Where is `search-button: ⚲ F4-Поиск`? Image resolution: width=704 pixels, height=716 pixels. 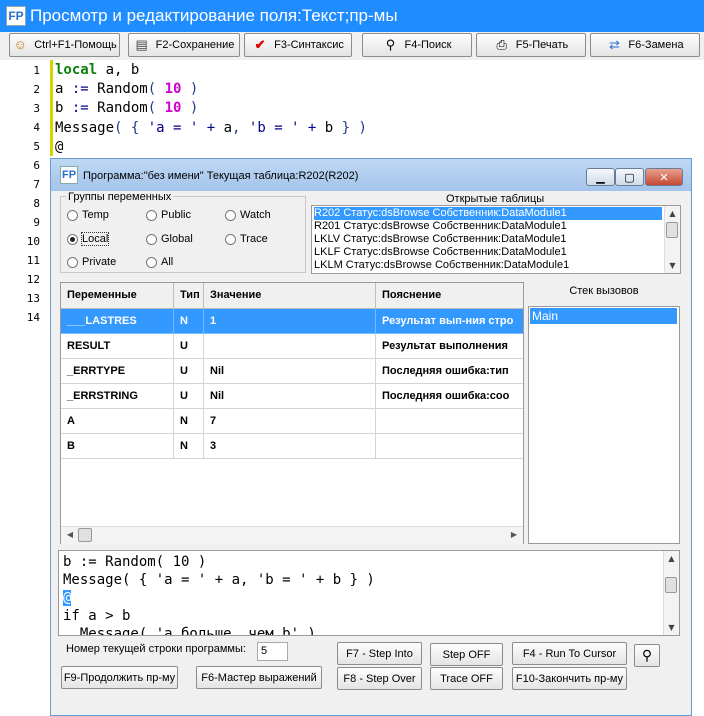 search-button: ⚲ F4-Поиск is located at coordinates (417, 45).